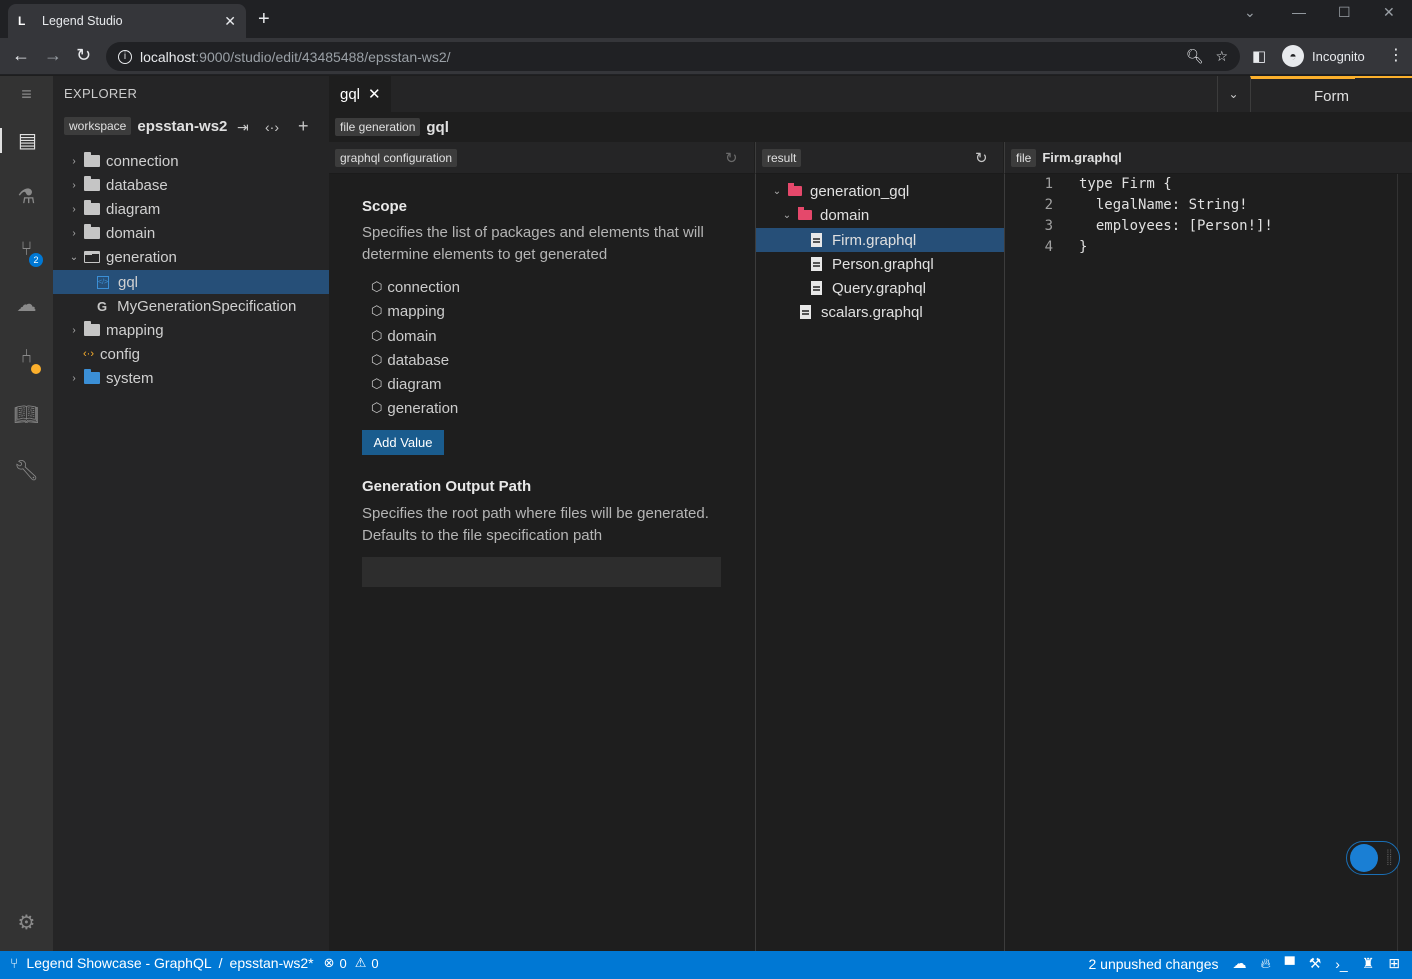 This screenshot has width=1412, height=979. I want to click on scope-item: ⬡ connection, so click(415, 287).